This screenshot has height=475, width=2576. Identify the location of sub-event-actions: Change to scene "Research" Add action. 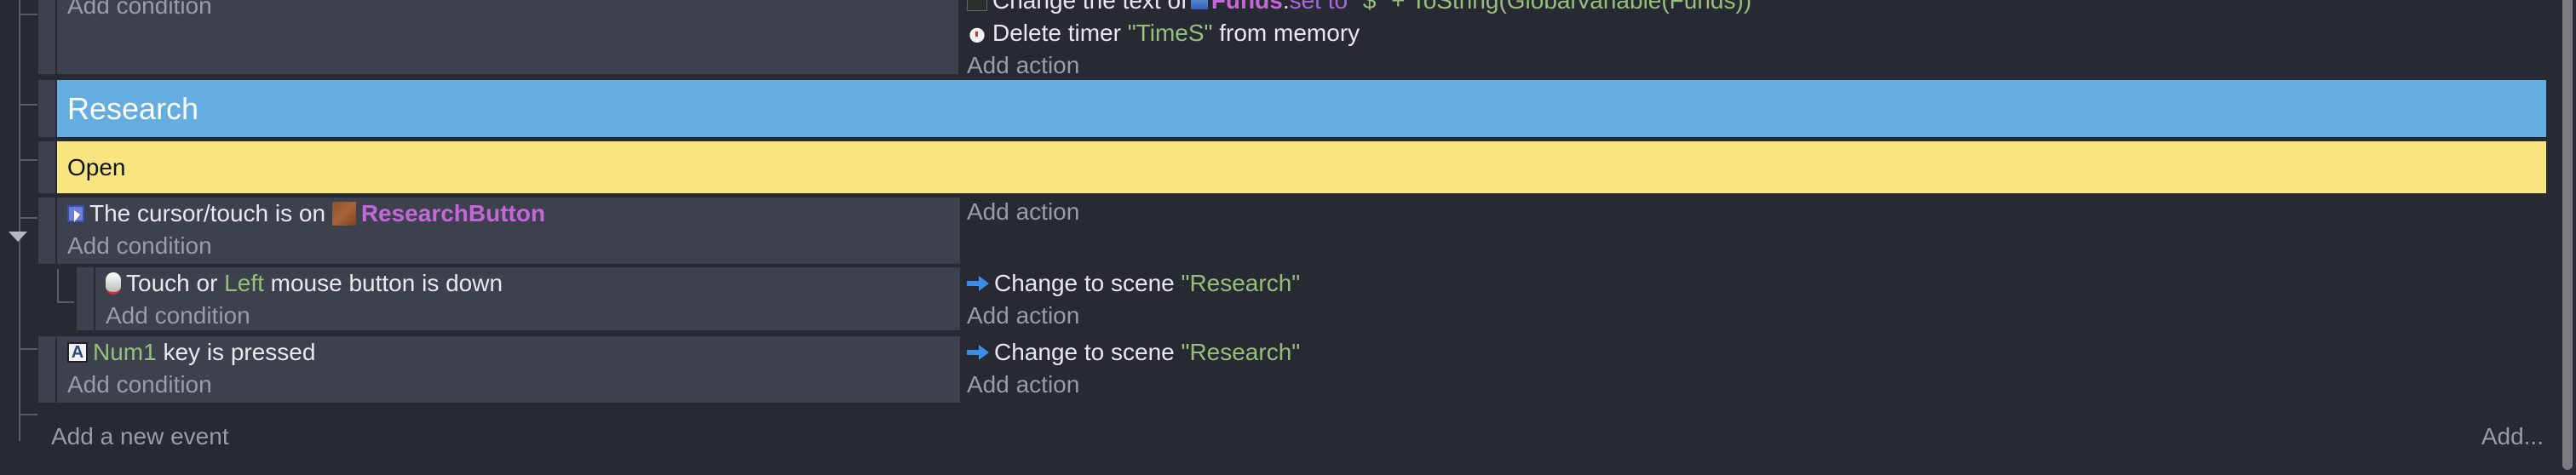
(1133, 299).